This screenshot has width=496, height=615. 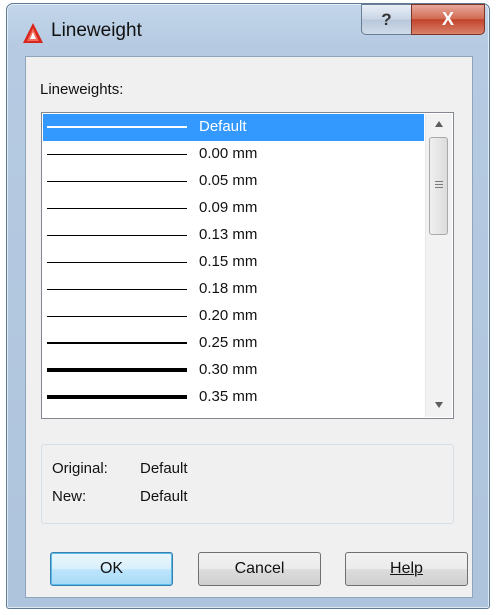 I want to click on lineweight-item-label: 0.09 mm, so click(x=228, y=207).